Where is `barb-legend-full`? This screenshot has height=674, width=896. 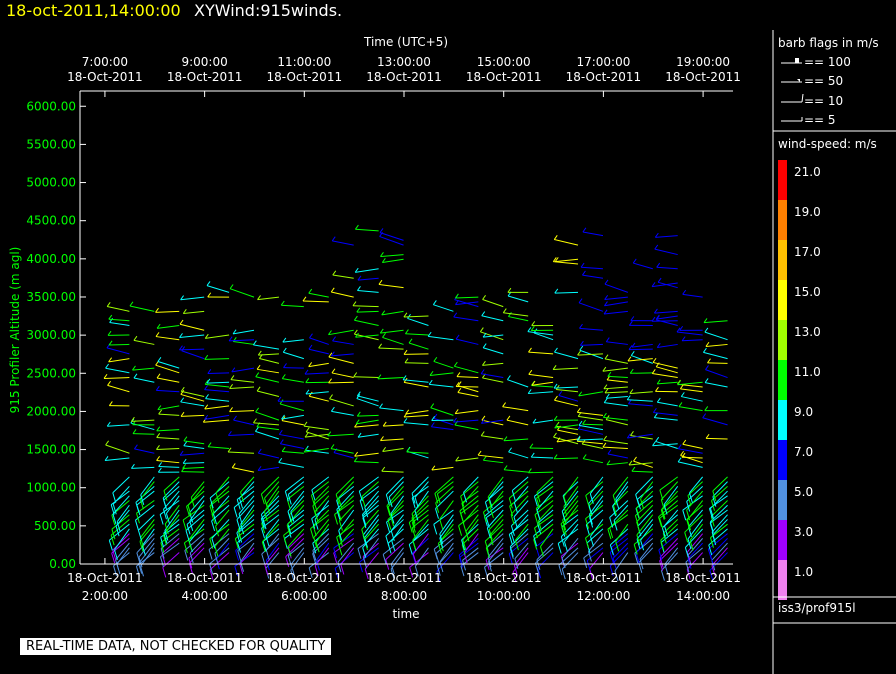
barb-legend-full is located at coordinates (802, 98).